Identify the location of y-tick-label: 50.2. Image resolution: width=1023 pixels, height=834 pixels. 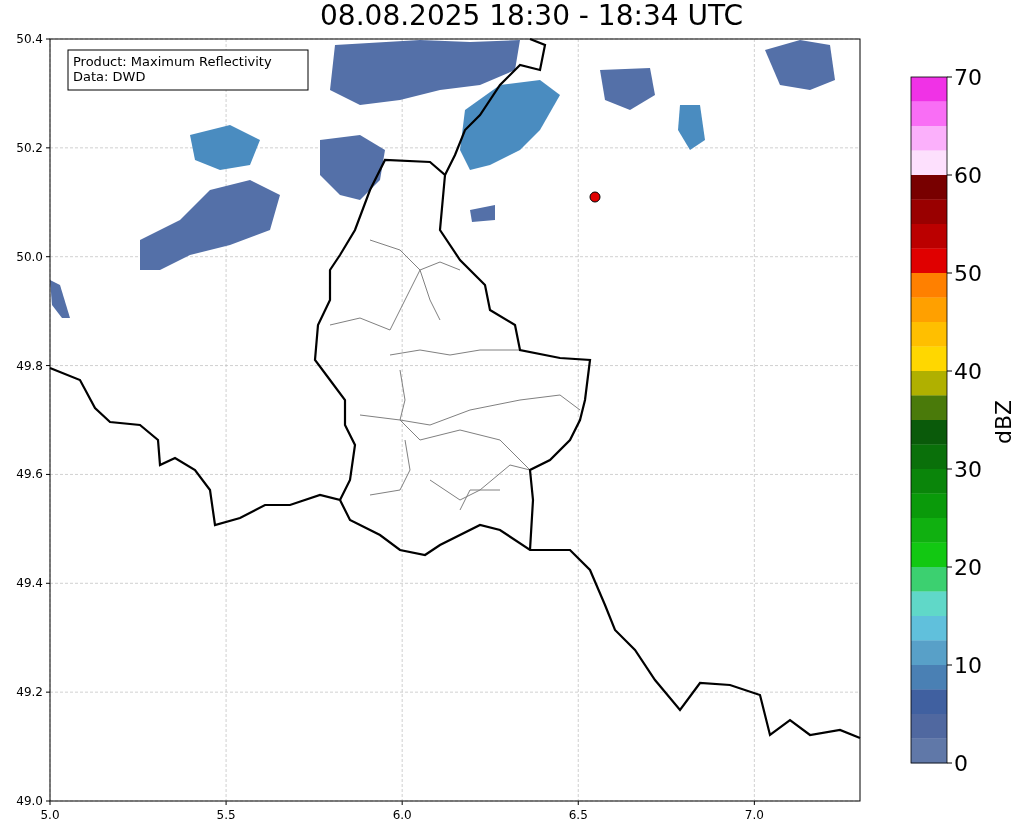
(29, 147).